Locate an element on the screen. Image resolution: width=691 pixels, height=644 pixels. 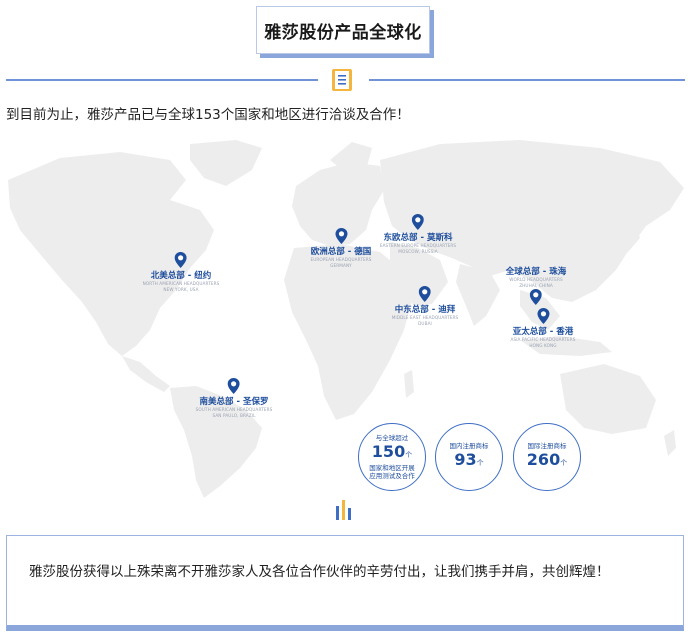
stat-circle-international-trademark: 国际注册商标 260个 is located at coordinates (547, 457).